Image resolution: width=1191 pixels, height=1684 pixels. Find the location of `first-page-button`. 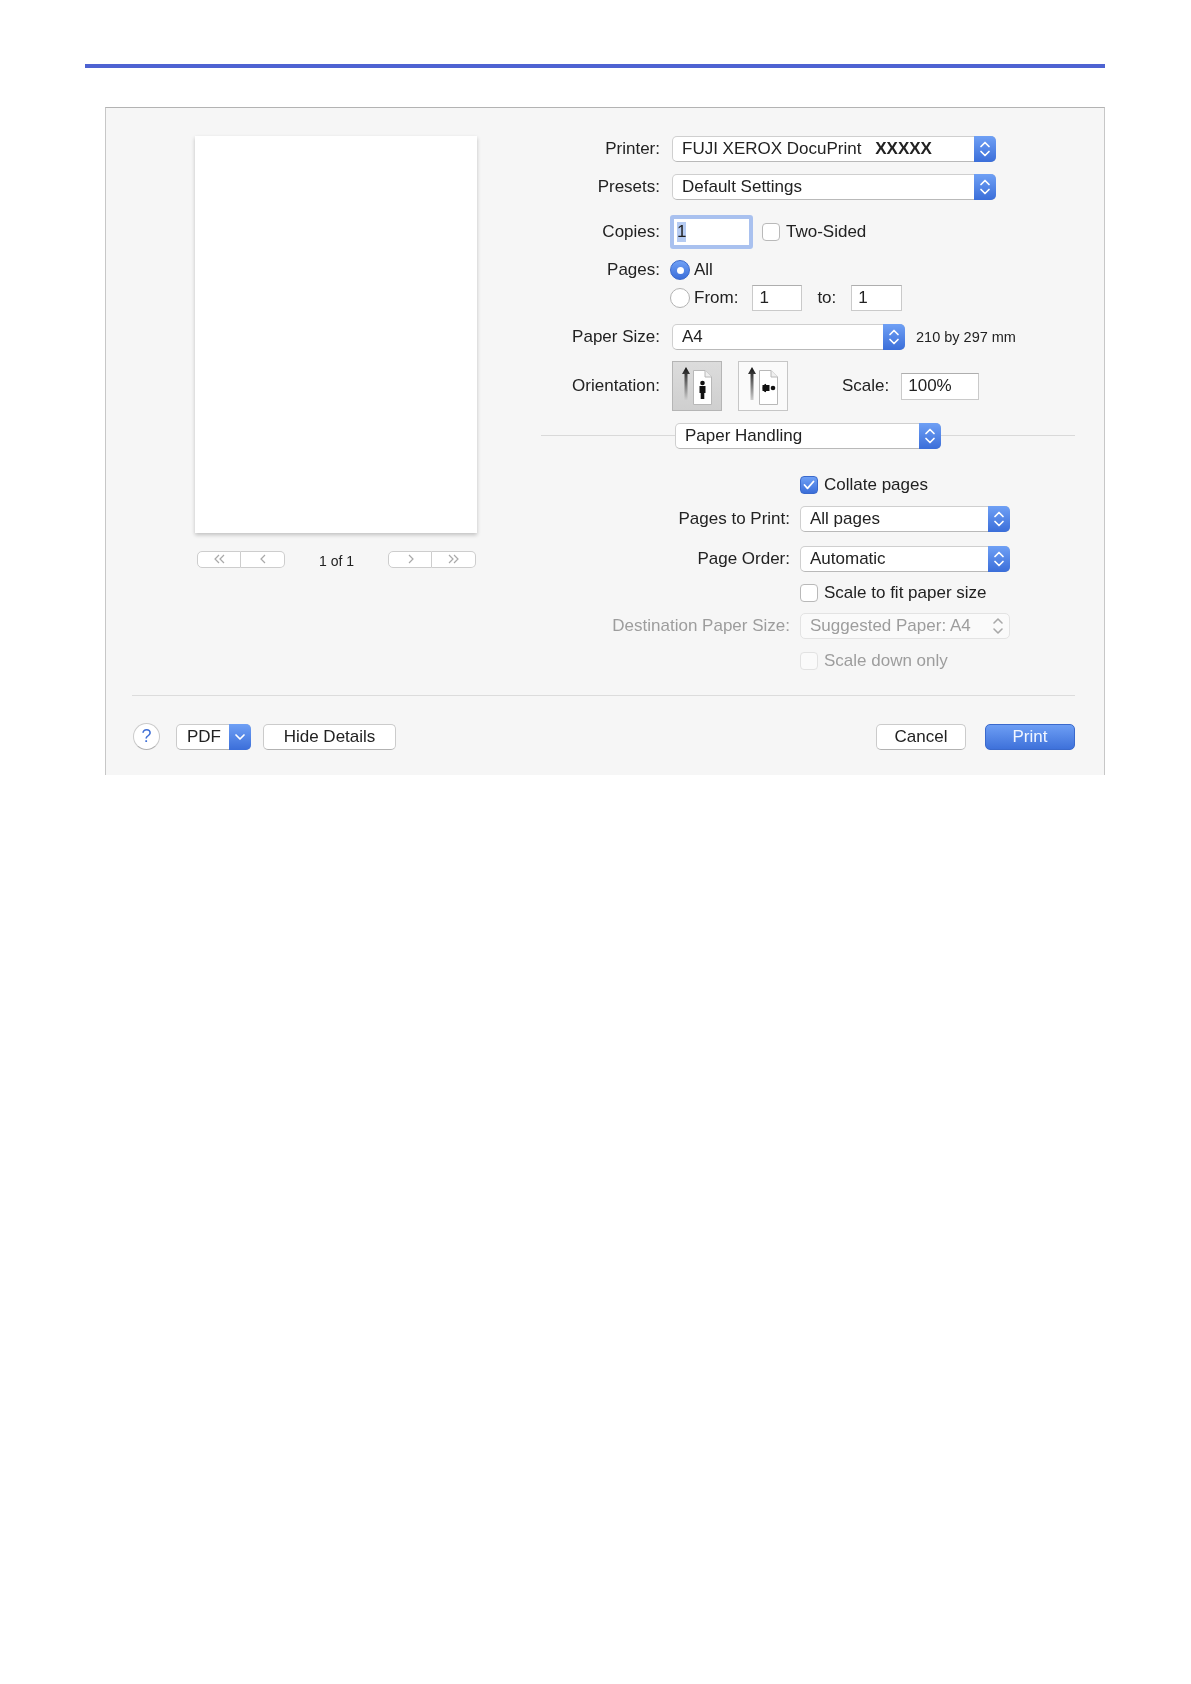

first-page-button is located at coordinates (219, 559).